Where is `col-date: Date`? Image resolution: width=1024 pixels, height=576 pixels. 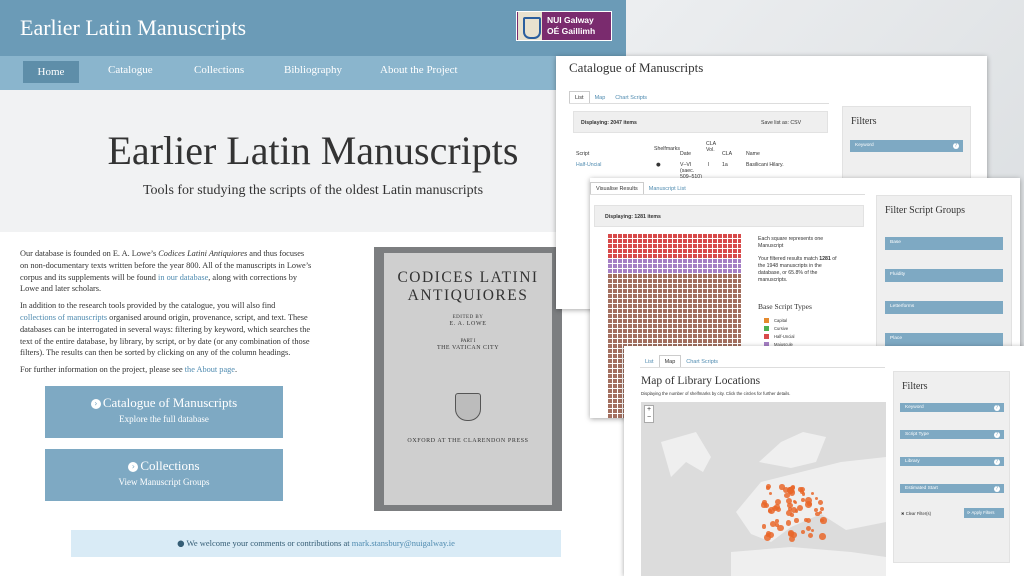
col-date: Date is located at coordinates (685, 154).